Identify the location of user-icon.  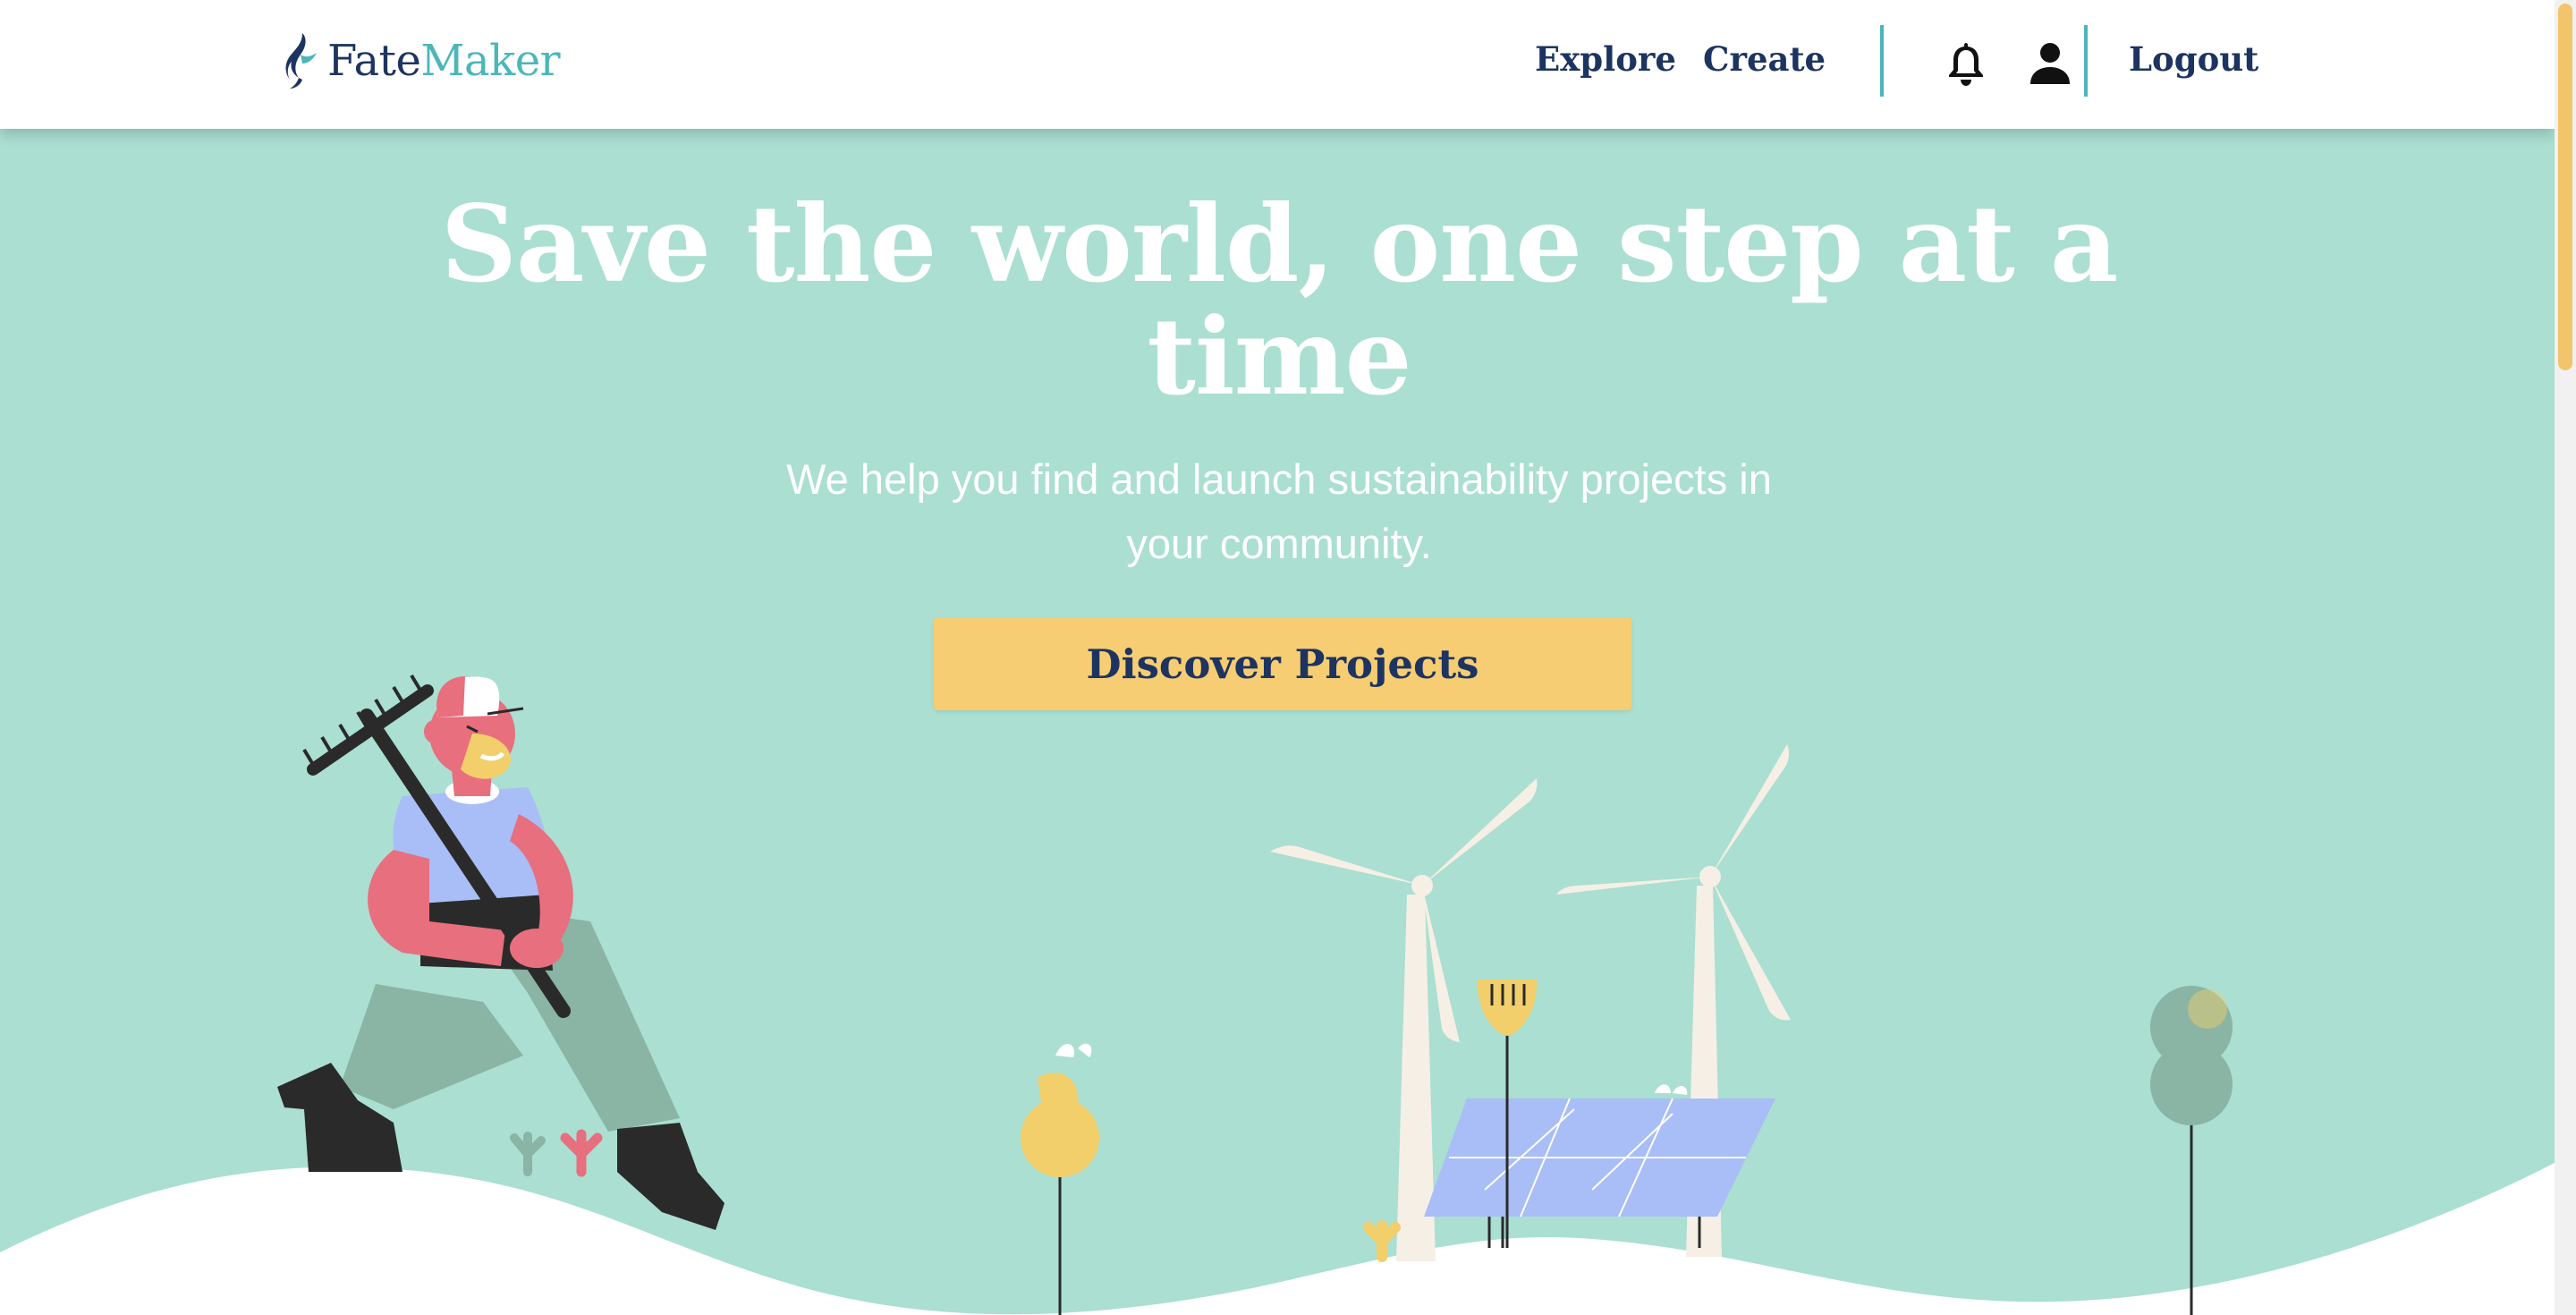
(2050, 64).